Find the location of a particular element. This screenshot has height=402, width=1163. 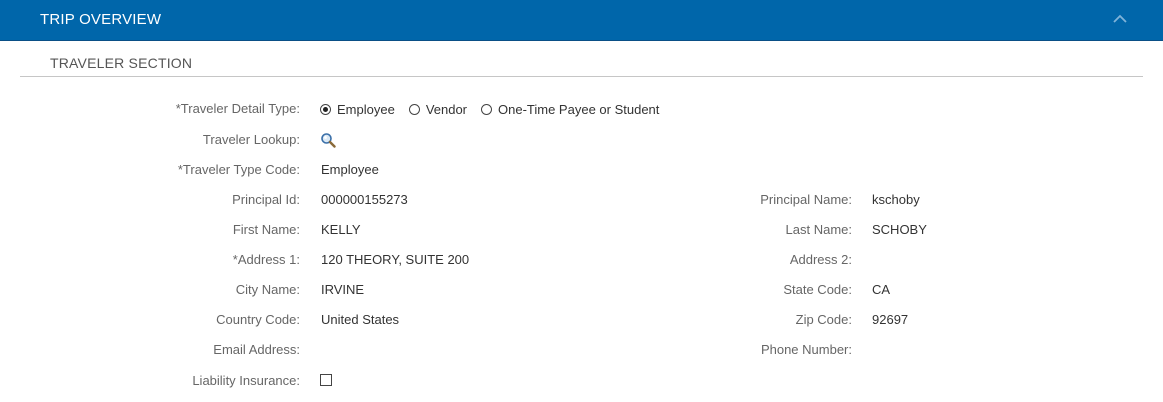

city-label: City Name: is located at coordinates (267, 289).